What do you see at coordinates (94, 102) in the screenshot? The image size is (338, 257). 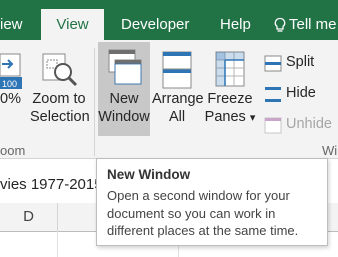 I see `group-separator` at bounding box center [94, 102].